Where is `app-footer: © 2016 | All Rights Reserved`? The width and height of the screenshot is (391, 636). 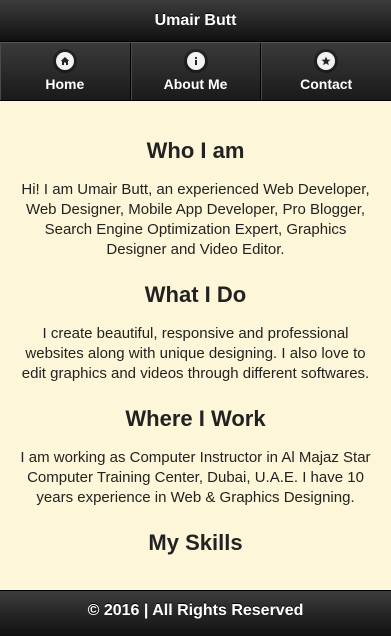
app-footer: © 2016 | All Rights Reserved is located at coordinates (195, 613).